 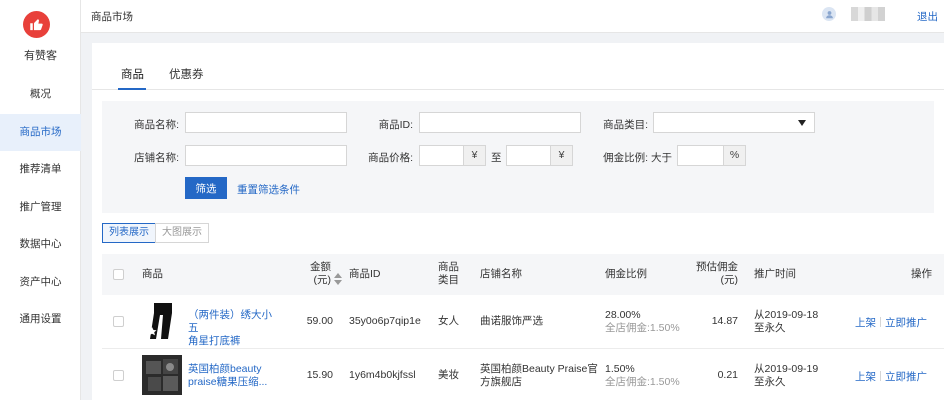 What do you see at coordinates (623, 315) in the screenshot?
I see `commission-rate-value: 28.00%` at bounding box center [623, 315].